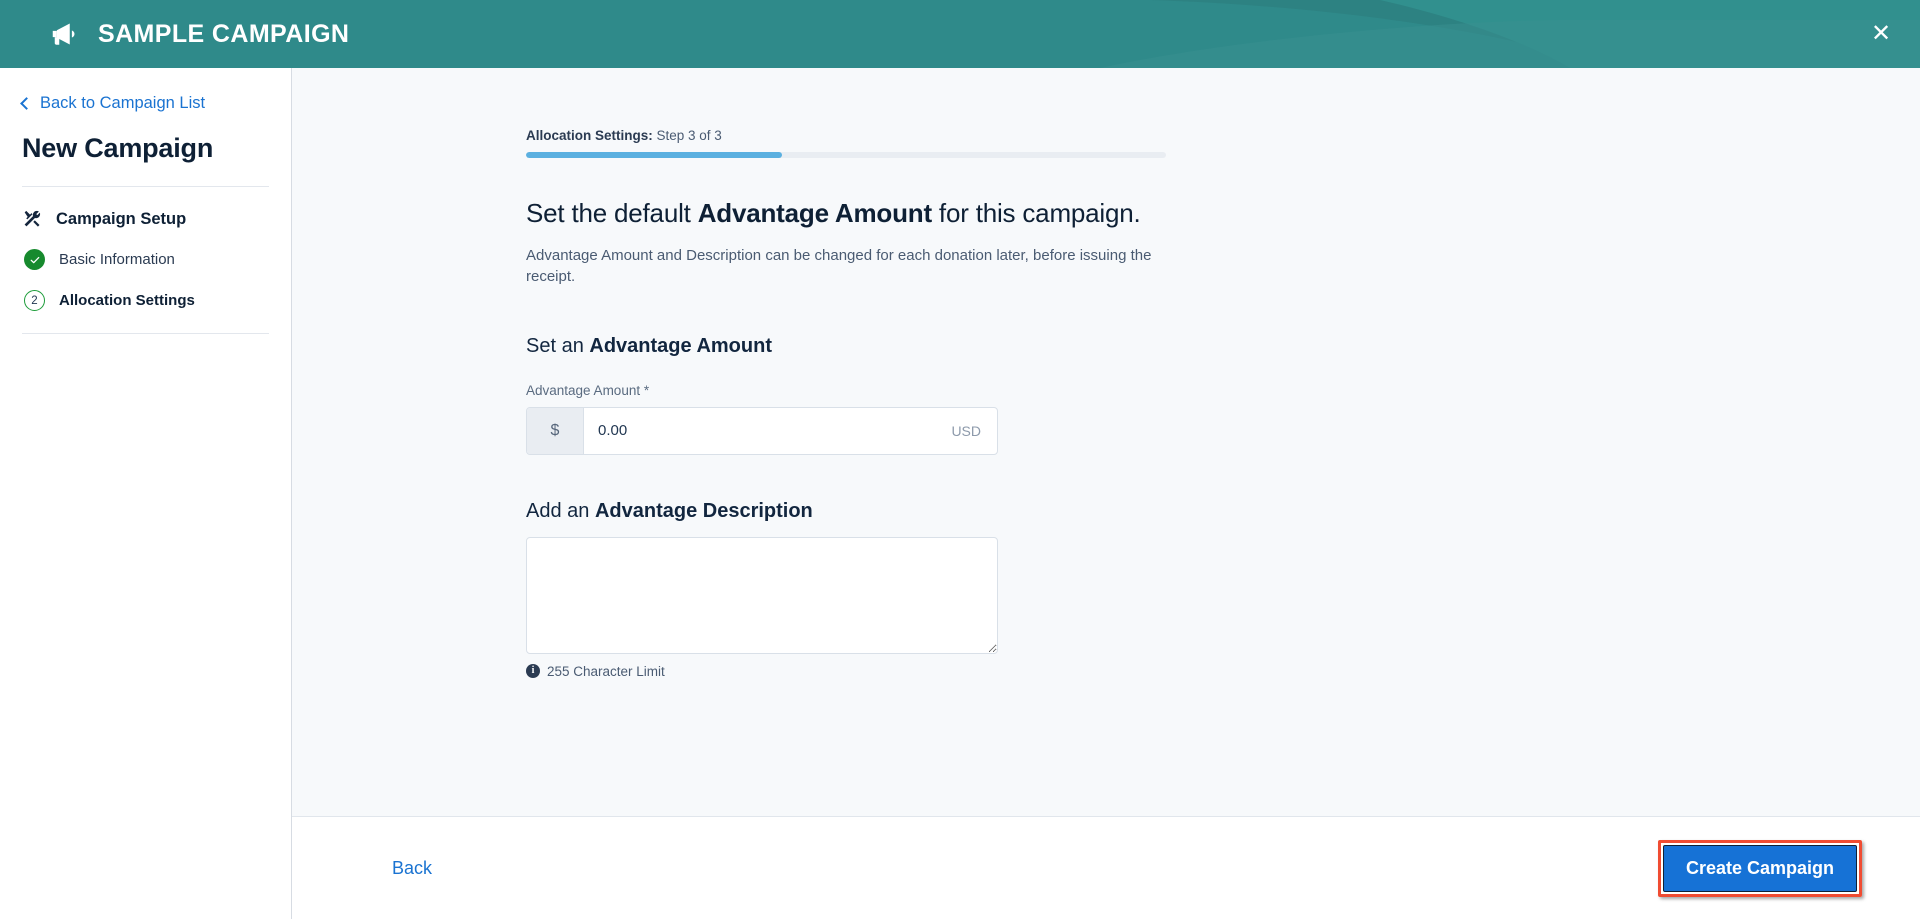 The image size is (1920, 919). I want to click on lead-heading-before: Set the default, so click(612, 213).